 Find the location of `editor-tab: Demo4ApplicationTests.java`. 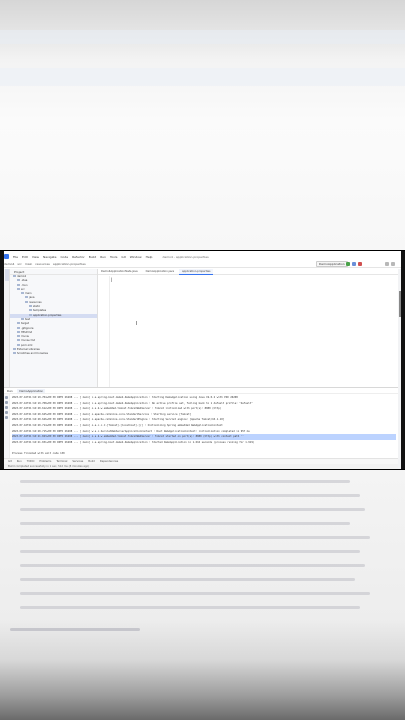

editor-tab: Demo4ApplicationTests.java is located at coordinates (119, 272).